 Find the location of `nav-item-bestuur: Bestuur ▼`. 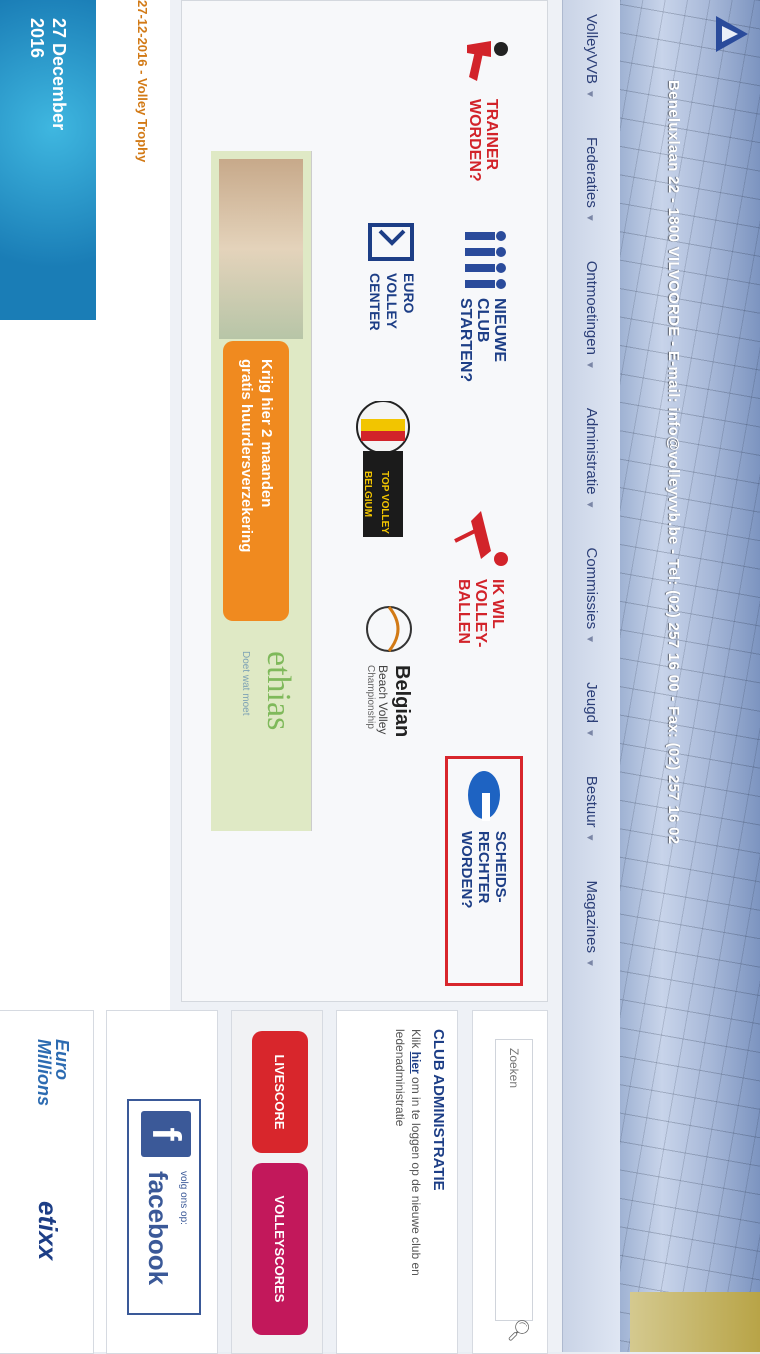

nav-item-bestuur: Bestuur ▼ is located at coordinates (591, 809).